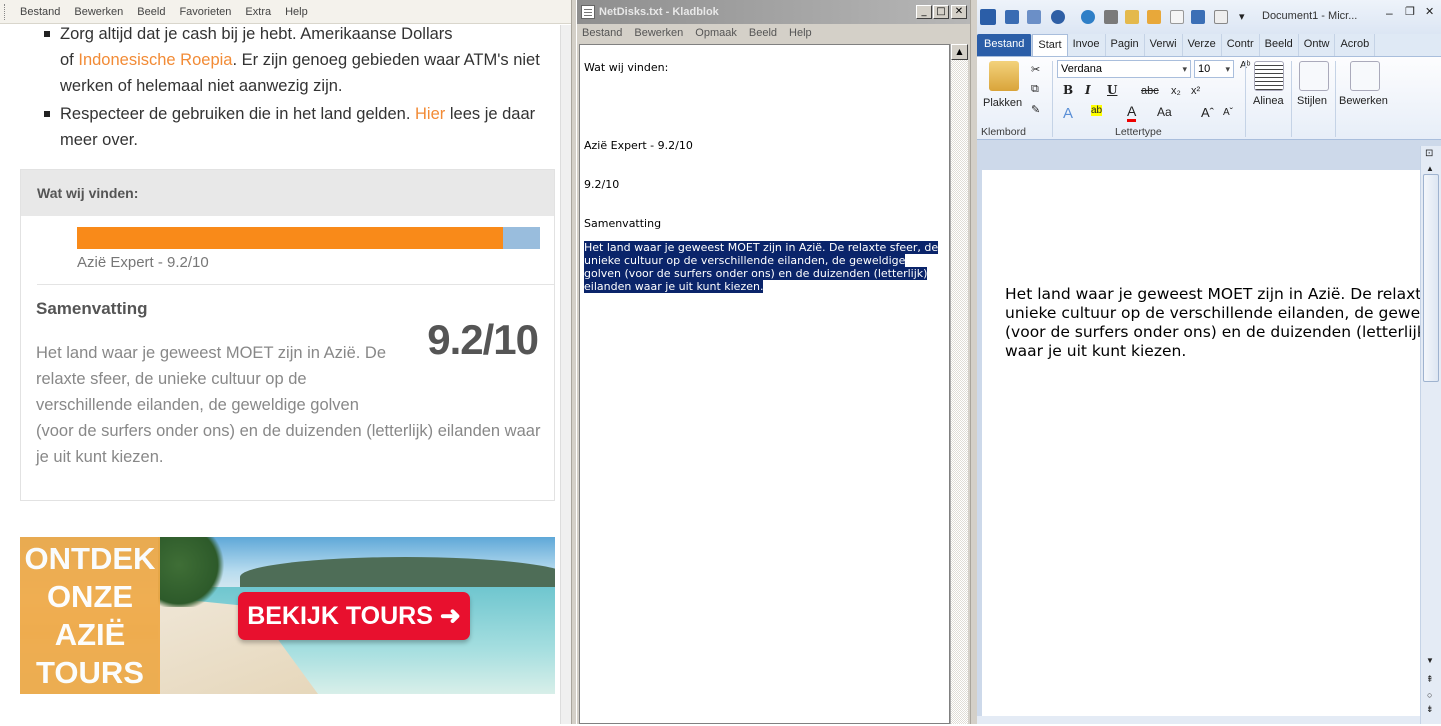 This screenshot has width=1441, height=726. Describe the element at coordinates (1430, 660) in the screenshot. I see `scroll-down-icon: ▼` at that location.